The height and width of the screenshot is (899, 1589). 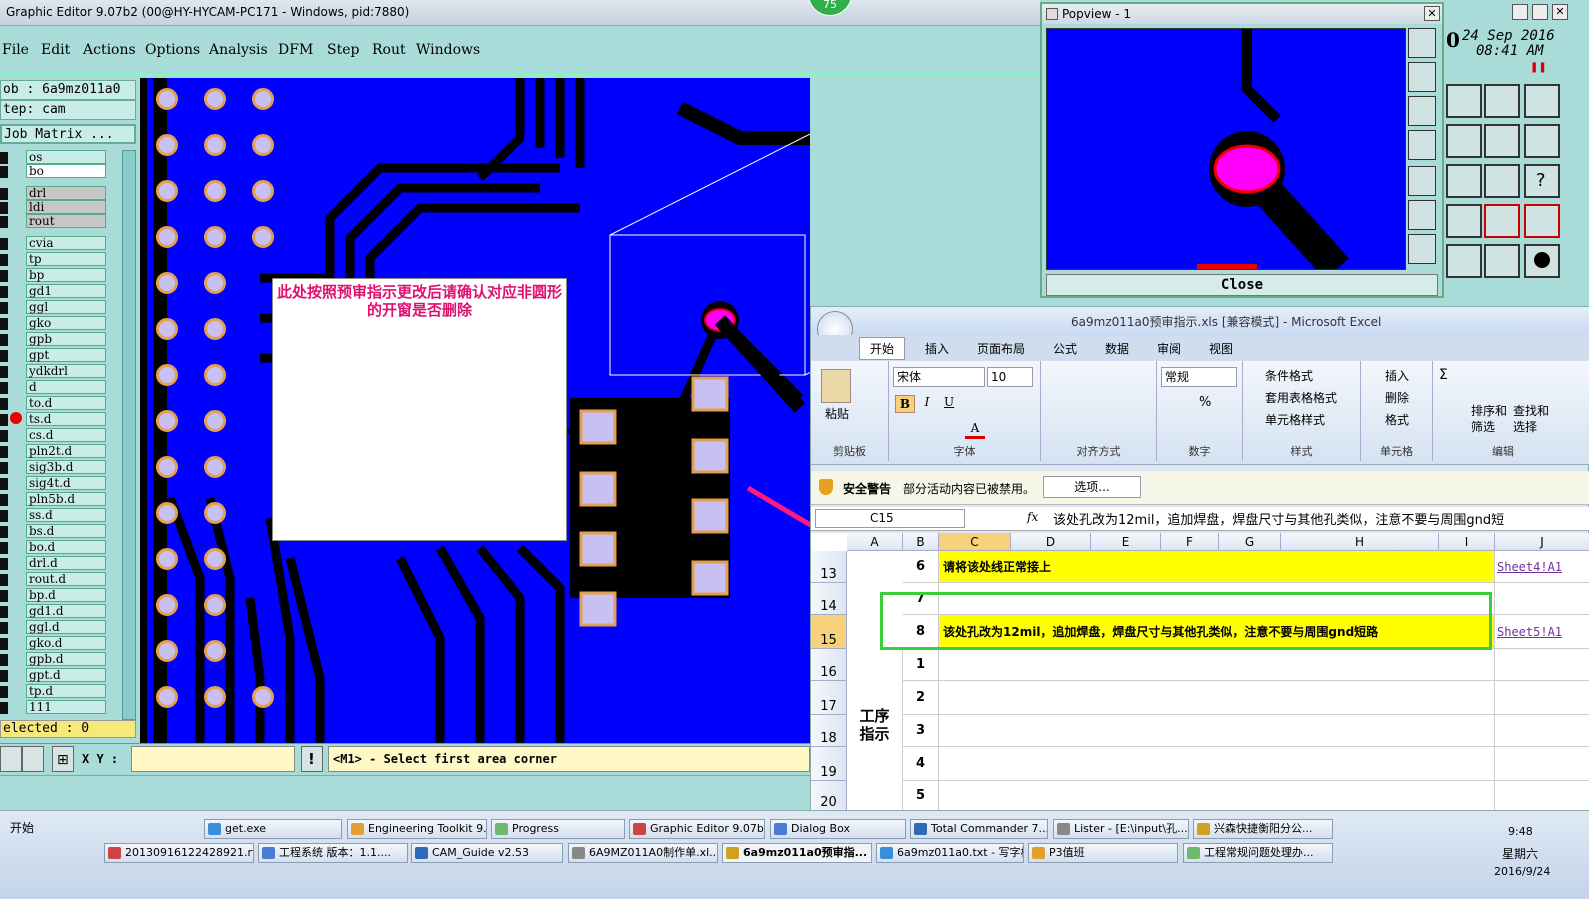 What do you see at coordinates (66, 291) in the screenshot?
I see `layer-item: gd1` at bounding box center [66, 291].